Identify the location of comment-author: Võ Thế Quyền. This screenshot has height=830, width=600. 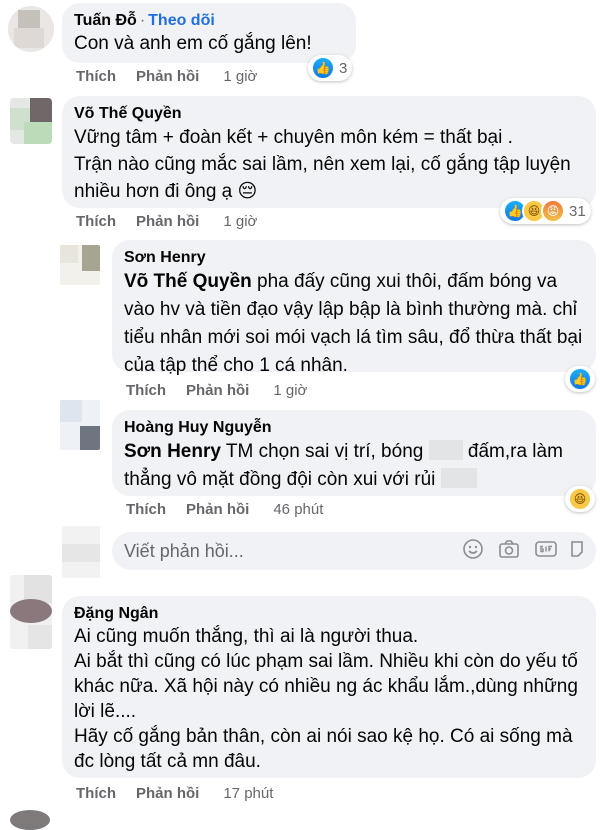
(329, 114).